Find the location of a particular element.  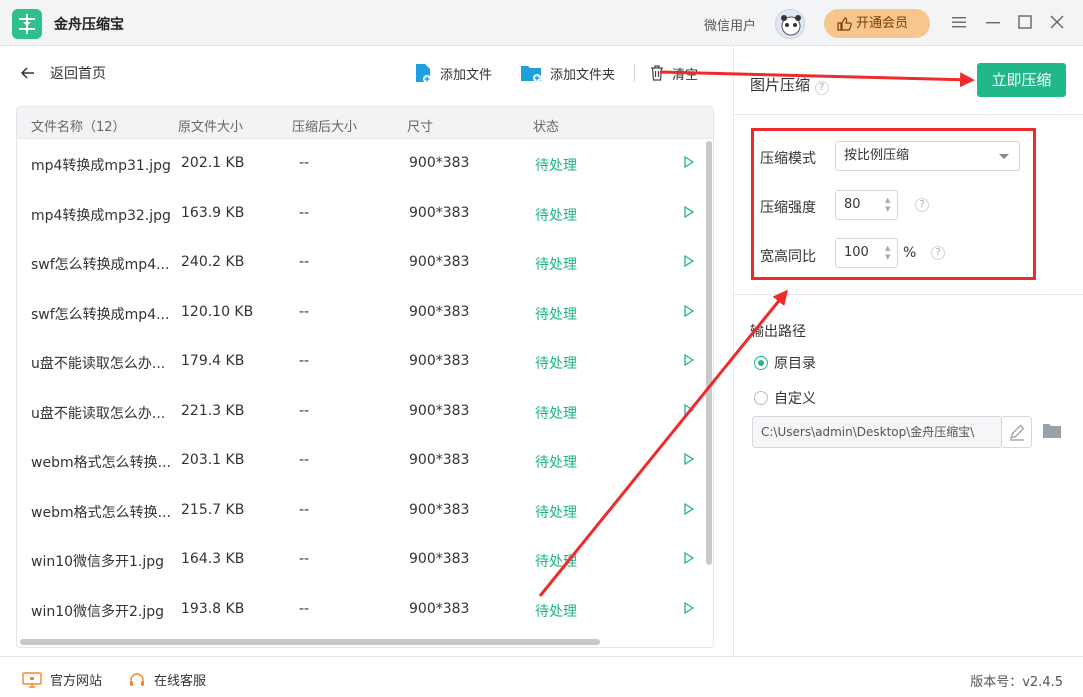

official-website-link: 官方网站 is located at coordinates (62, 679).